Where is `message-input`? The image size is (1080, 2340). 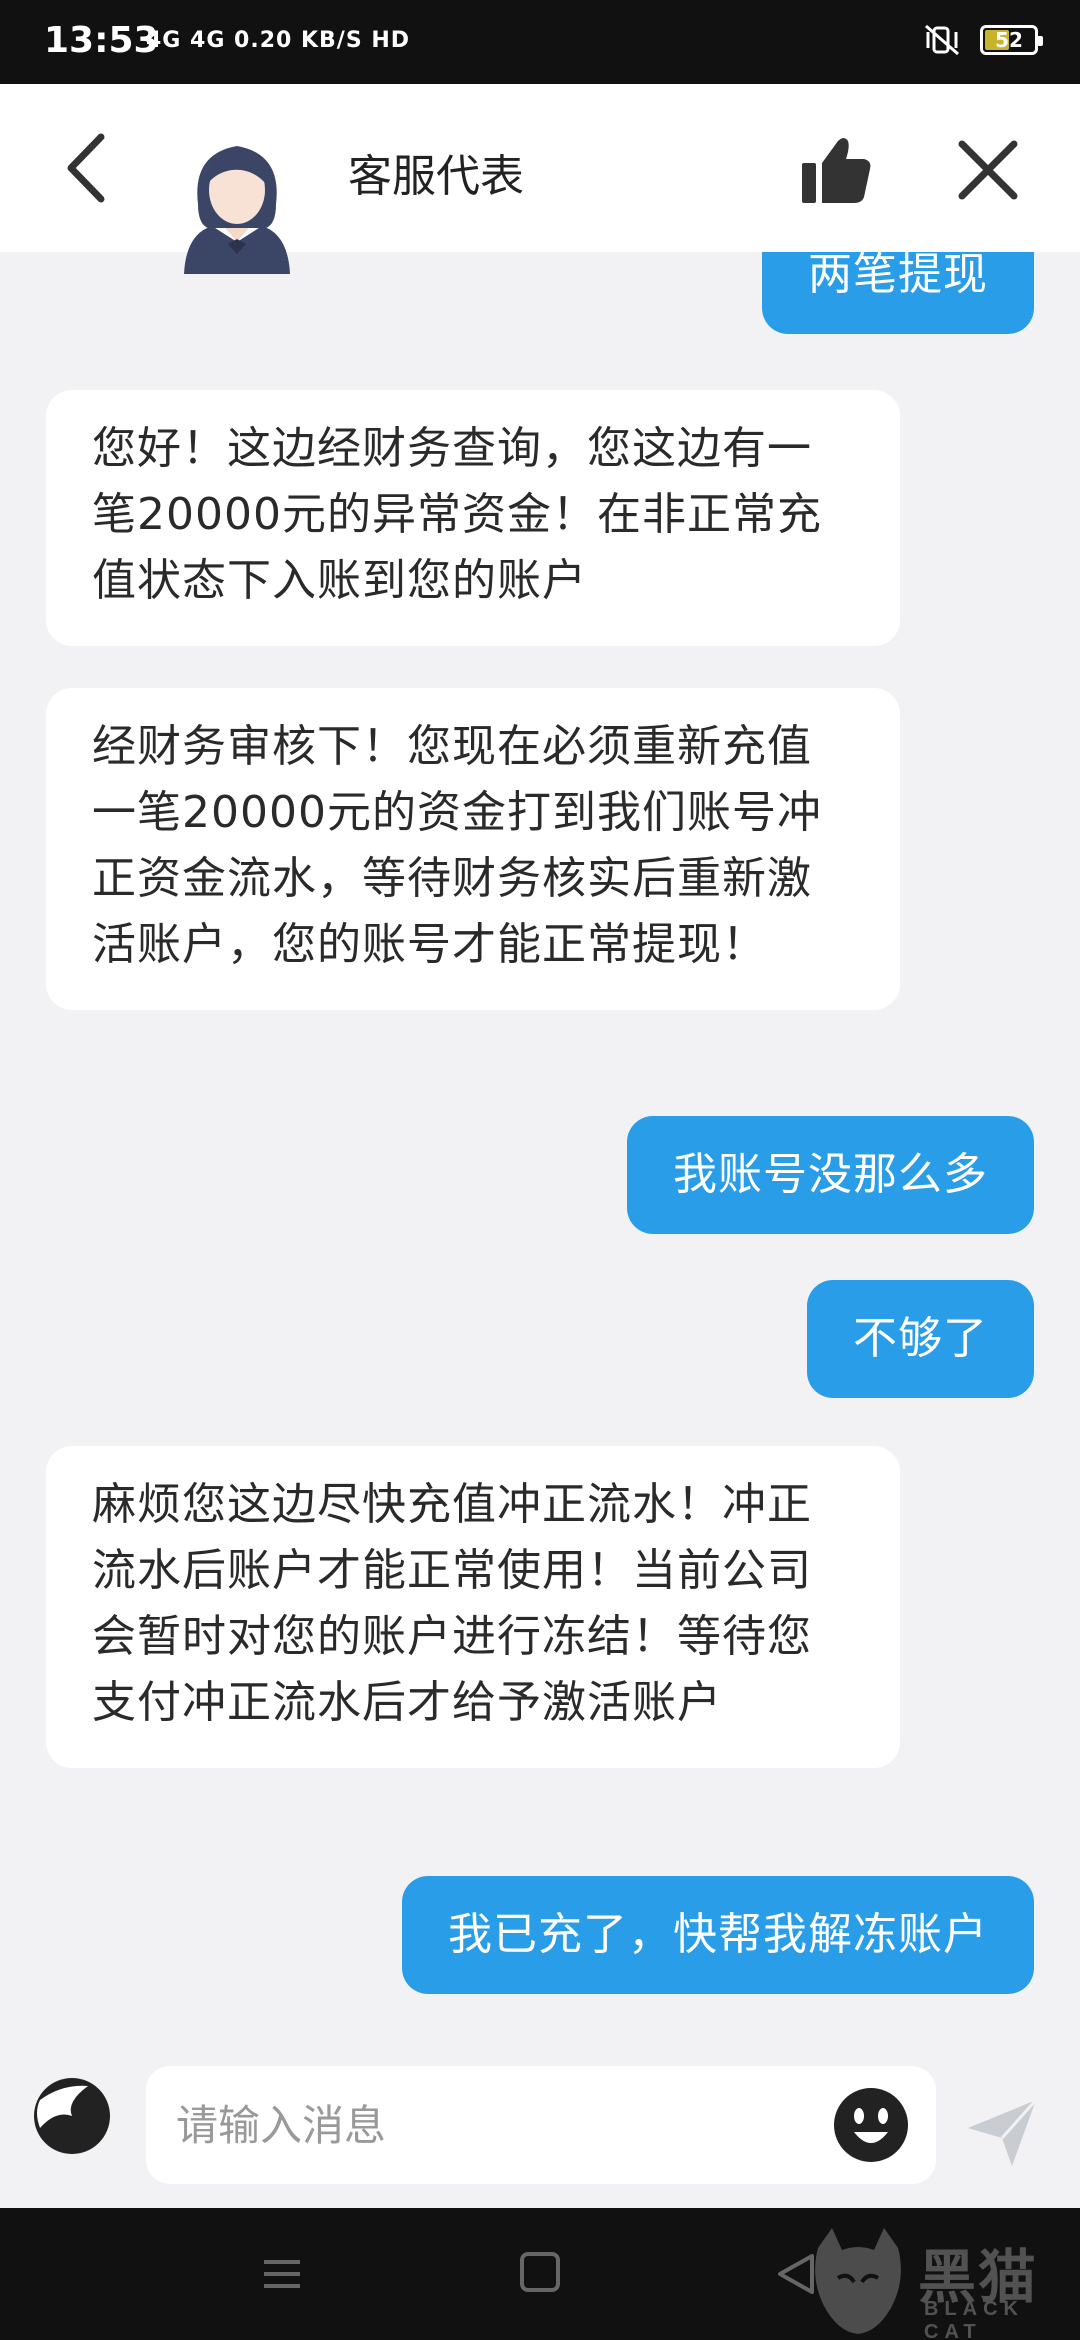
message-input is located at coordinates (486, 2125).